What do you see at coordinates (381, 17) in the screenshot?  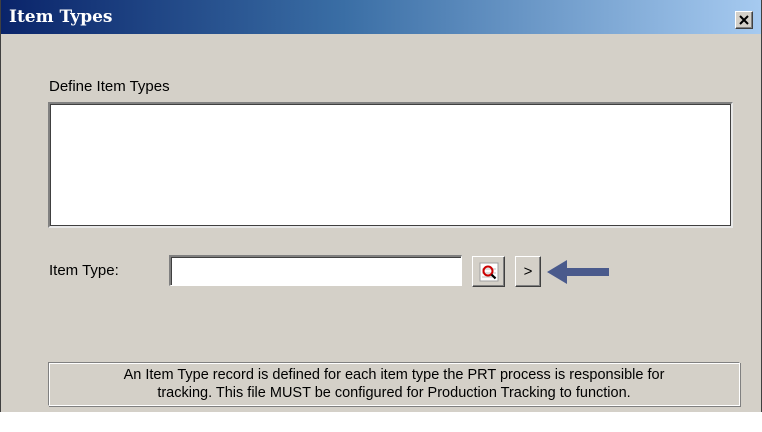 I see `title-bar: Item Types` at bounding box center [381, 17].